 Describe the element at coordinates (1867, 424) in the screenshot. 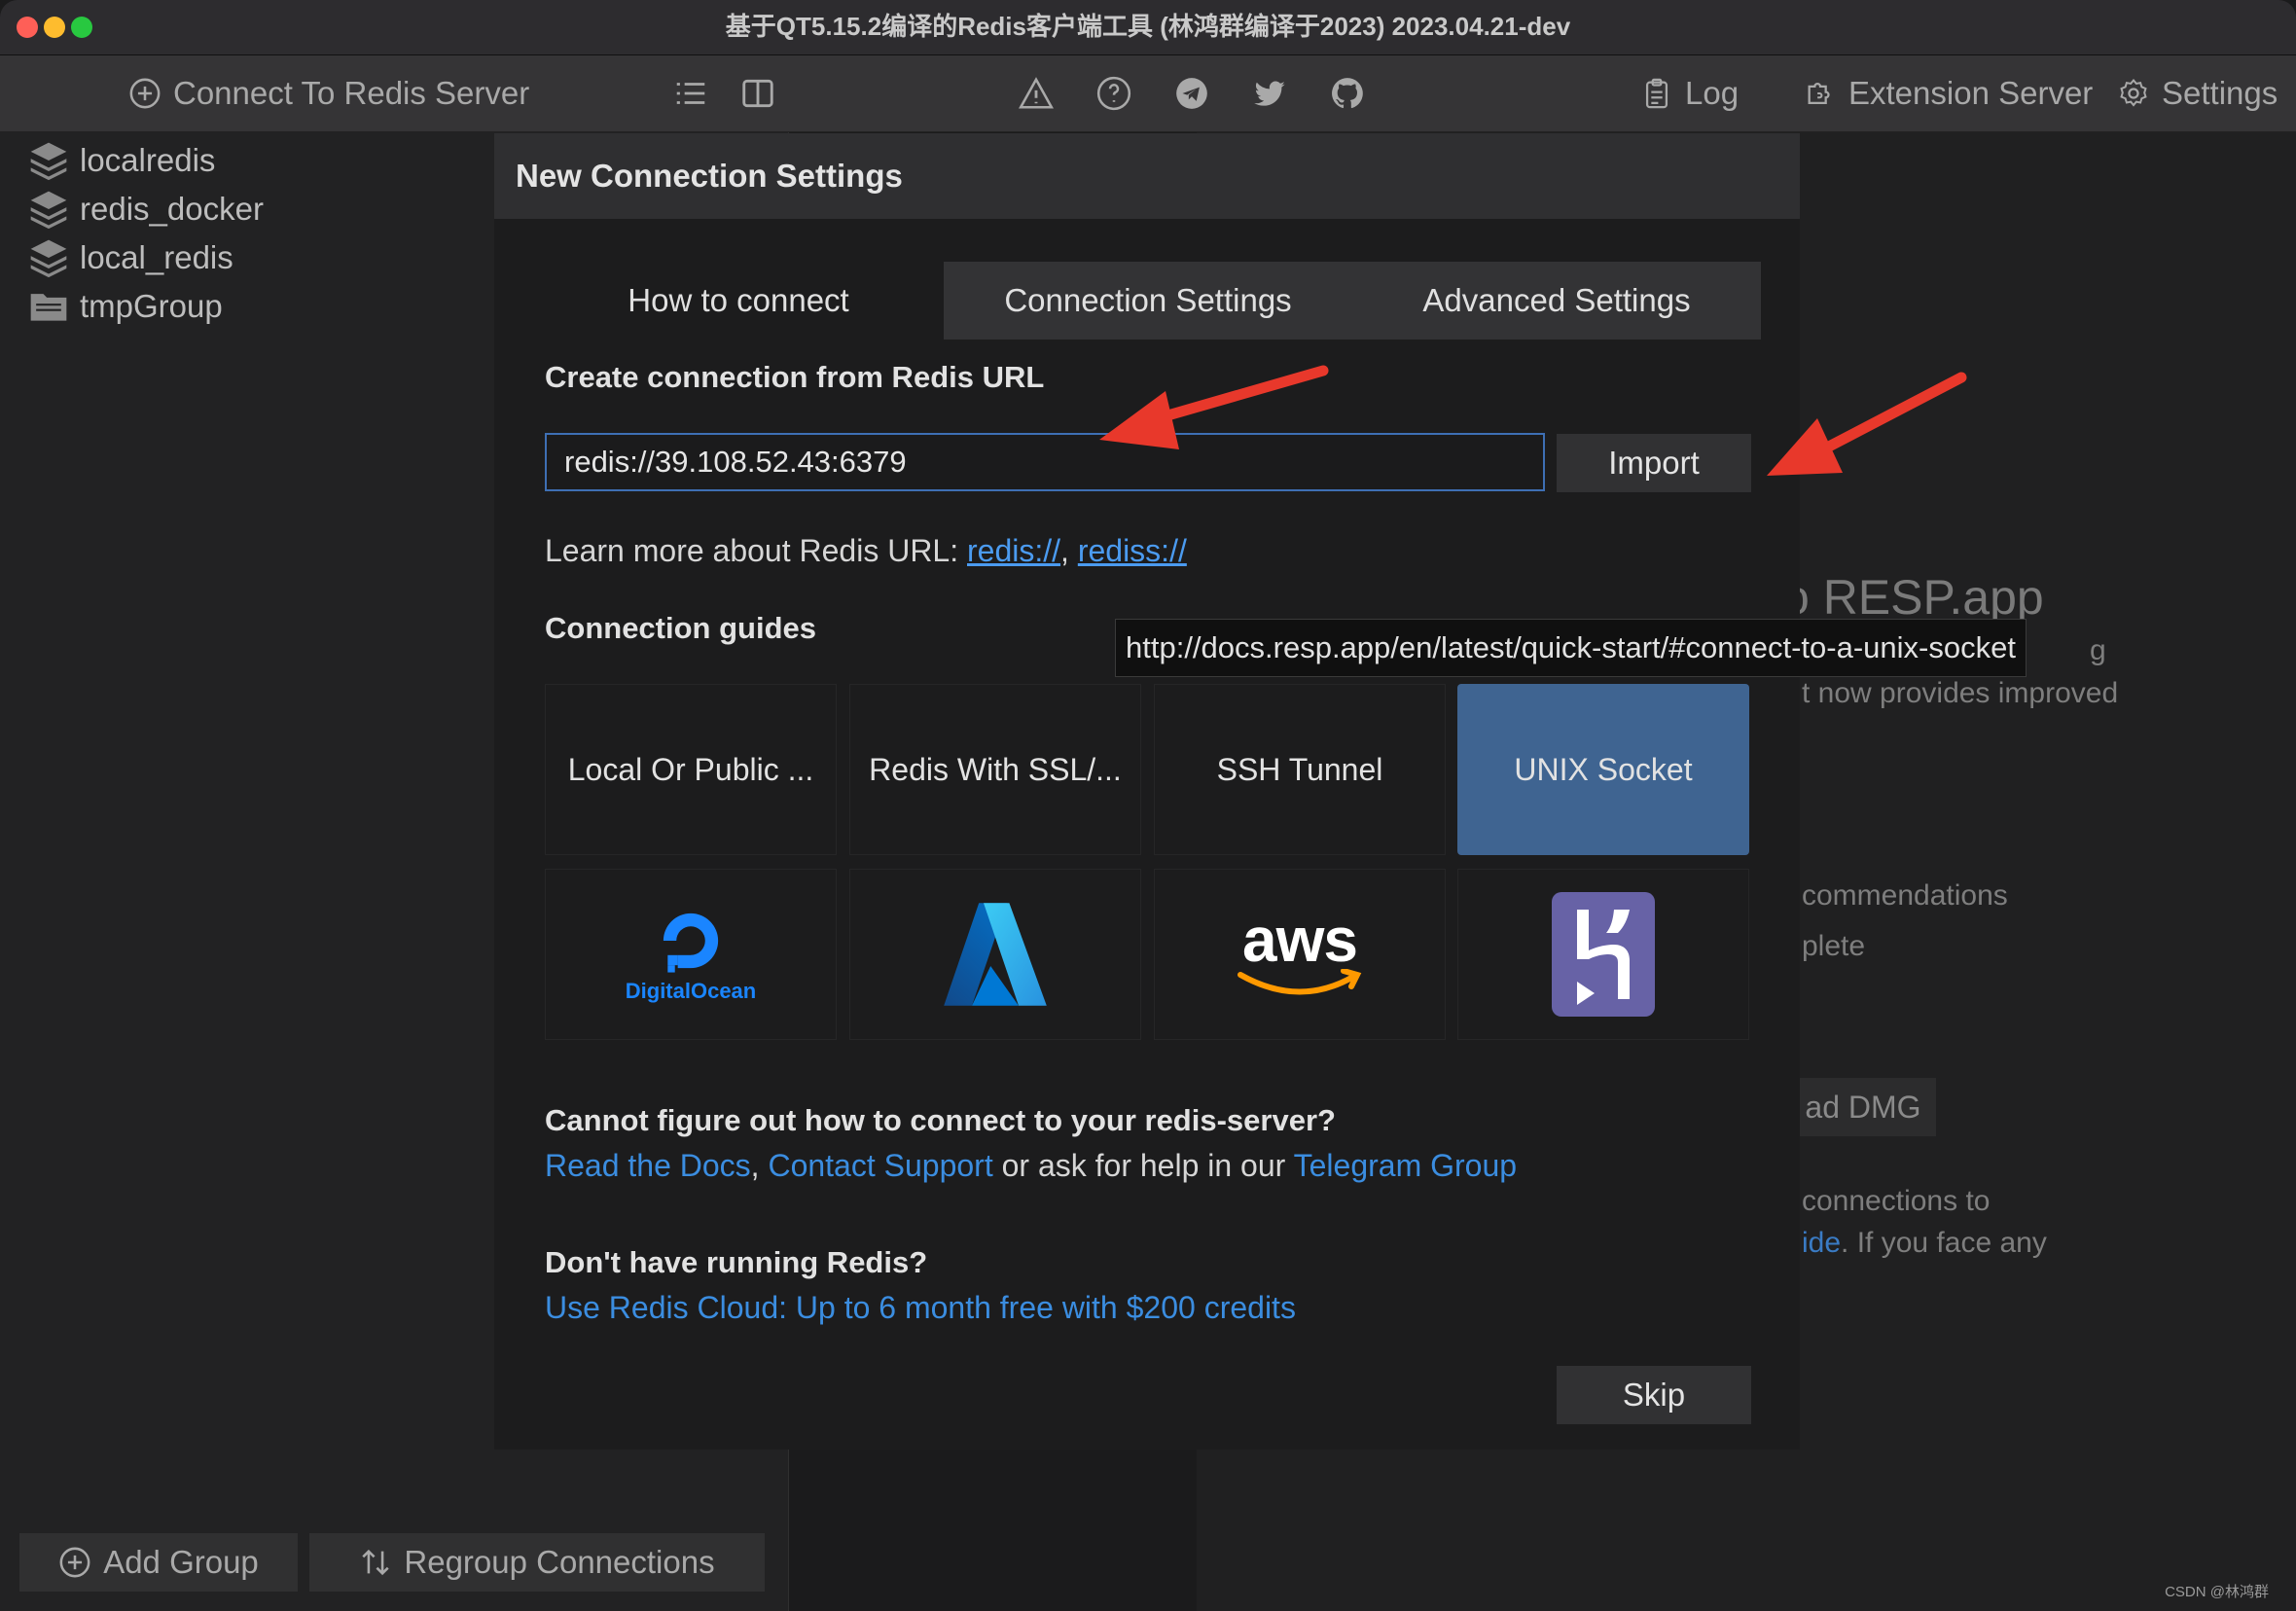

I see `arrow-to-import-button-icon` at that location.